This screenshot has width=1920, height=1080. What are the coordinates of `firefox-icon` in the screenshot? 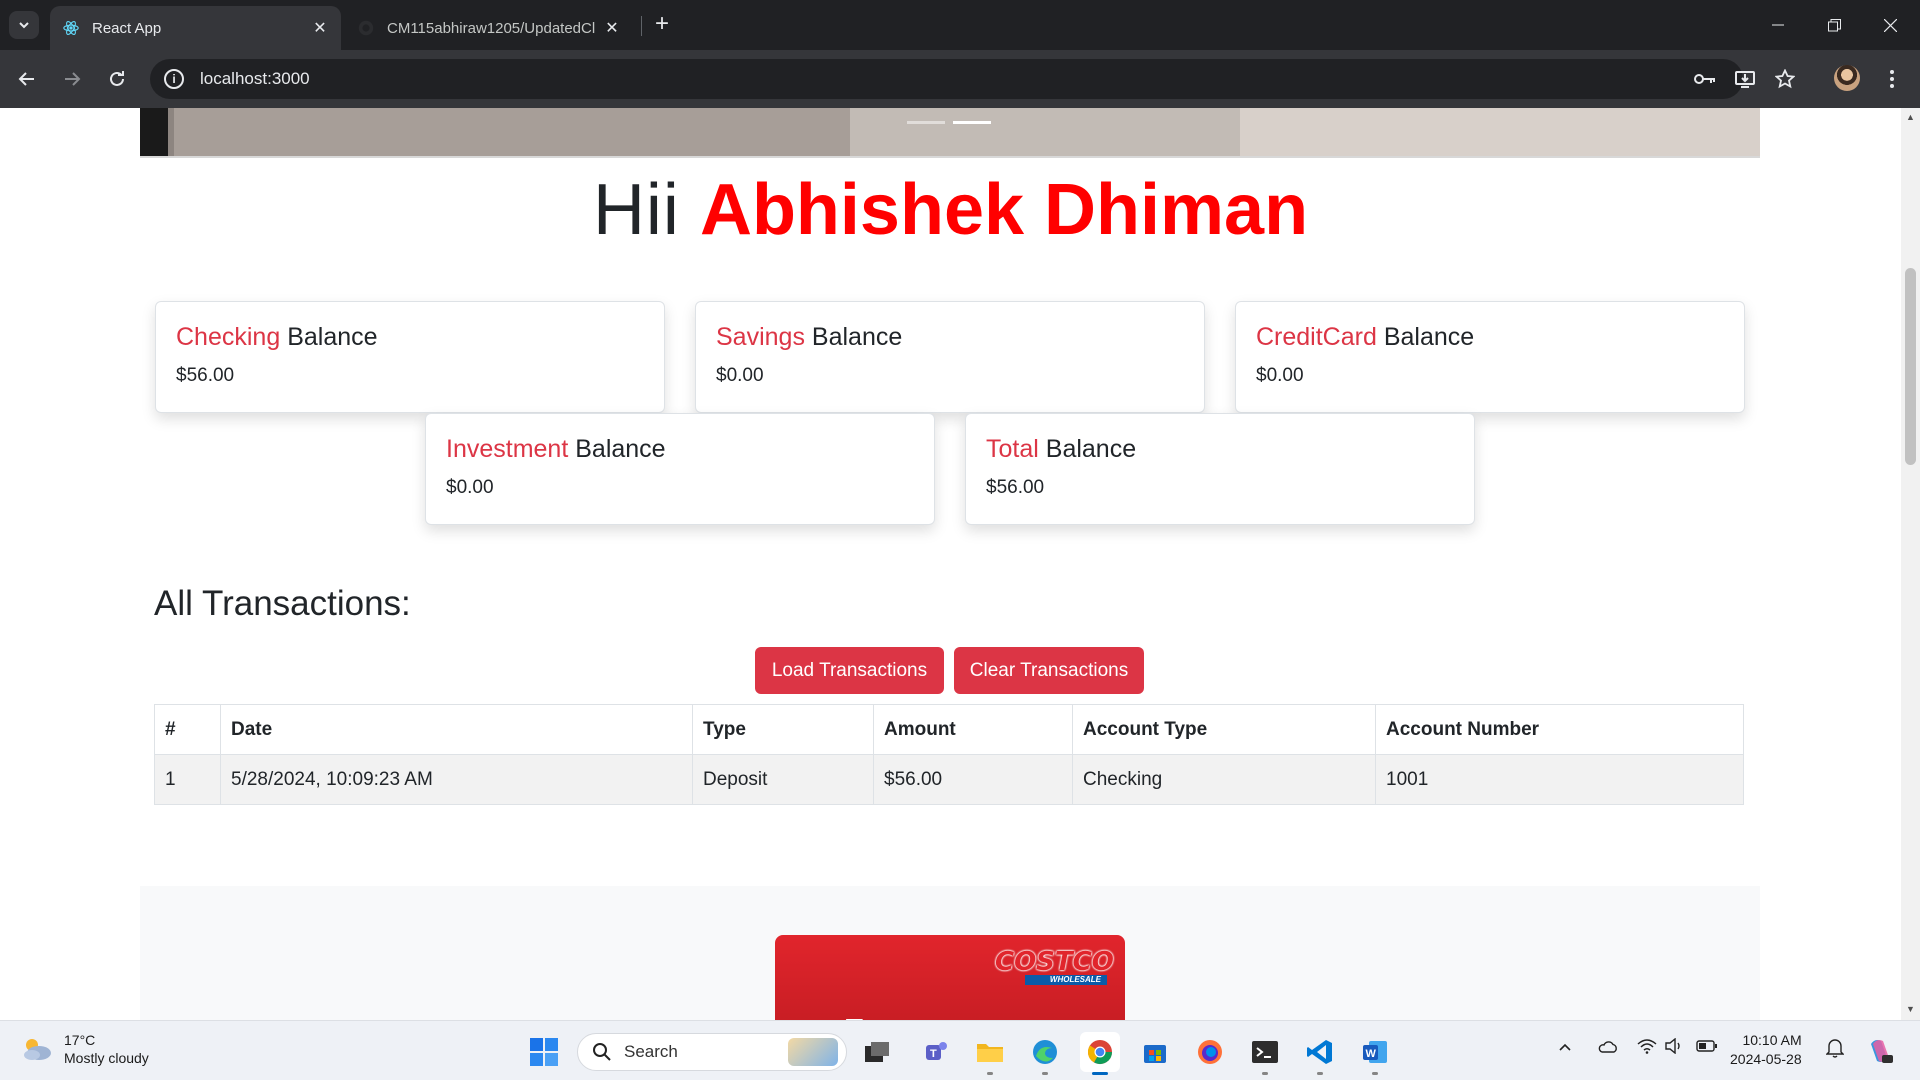 It's located at (1210, 1052).